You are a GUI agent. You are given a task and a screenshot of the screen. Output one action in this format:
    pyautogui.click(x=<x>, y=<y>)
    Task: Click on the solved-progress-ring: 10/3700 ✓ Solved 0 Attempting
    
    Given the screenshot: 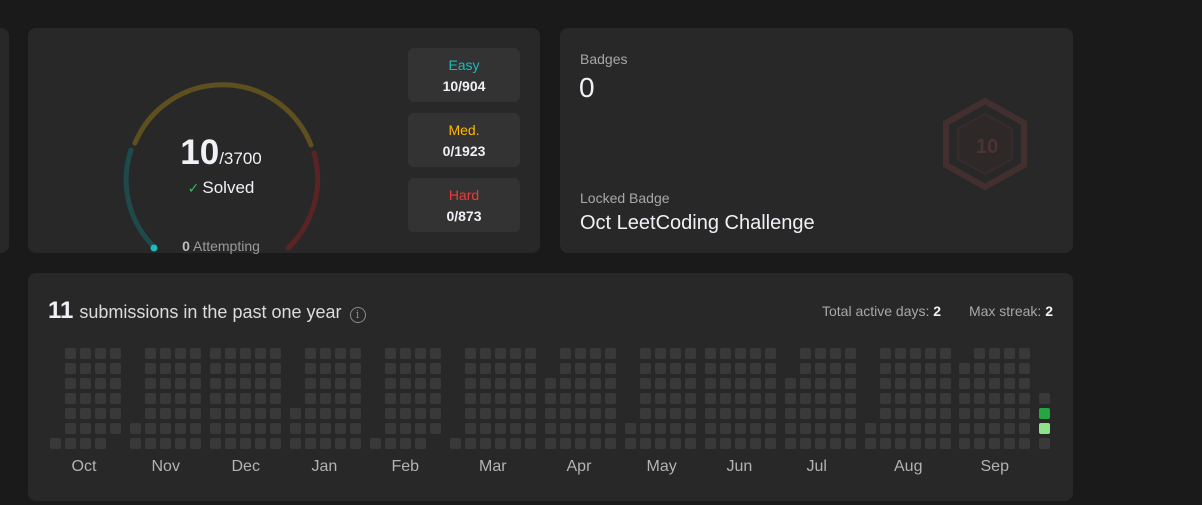 What is the action you would take?
    pyautogui.click(x=221, y=153)
    